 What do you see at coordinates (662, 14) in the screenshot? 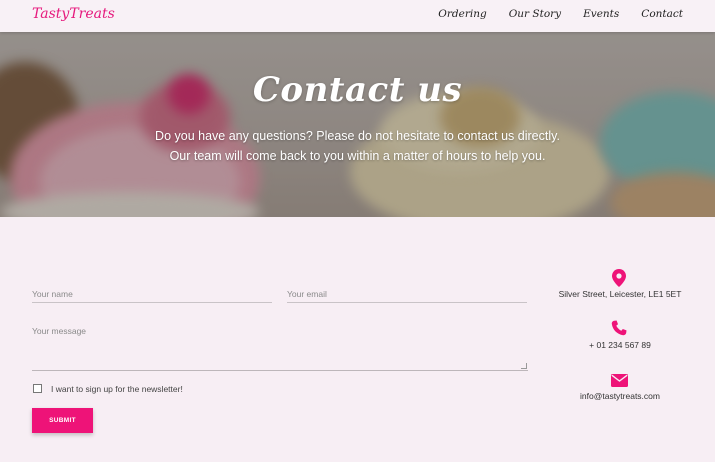
I see `nav-item-contact: Contact` at bounding box center [662, 14].